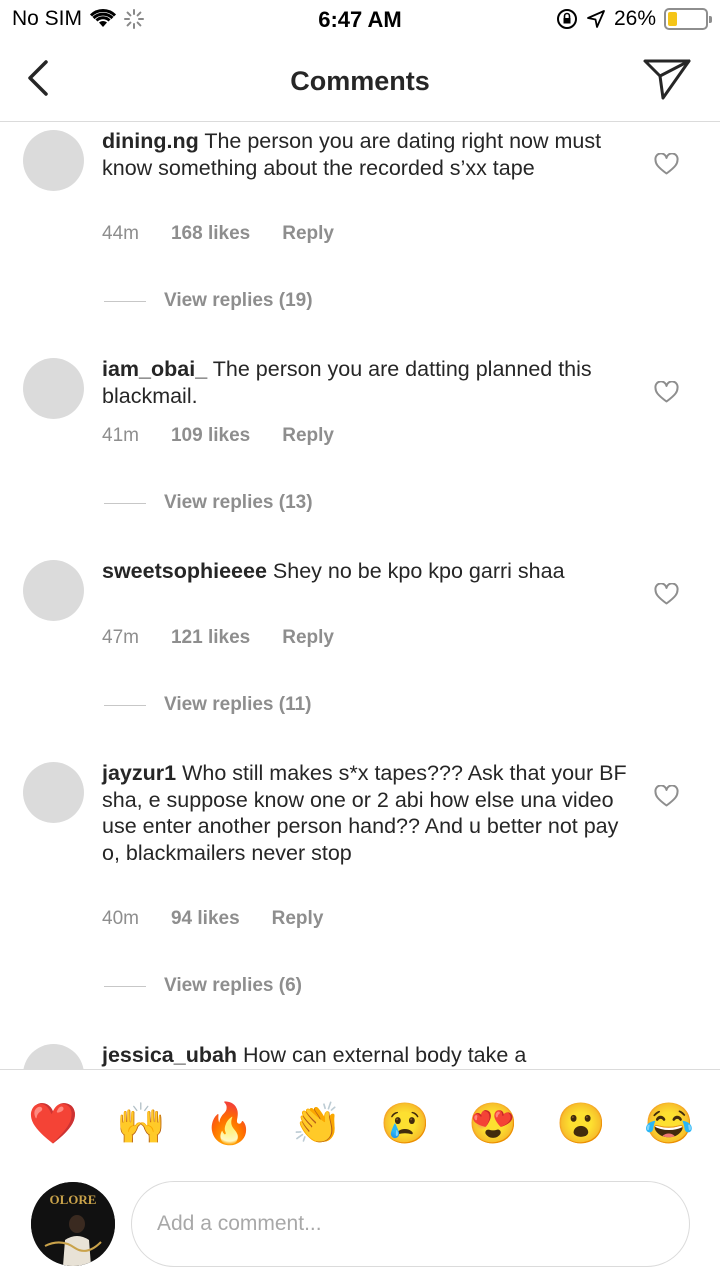 The width and height of the screenshot is (720, 1280). What do you see at coordinates (238, 704) in the screenshot?
I see `view-replies-label: View replies (11)` at bounding box center [238, 704].